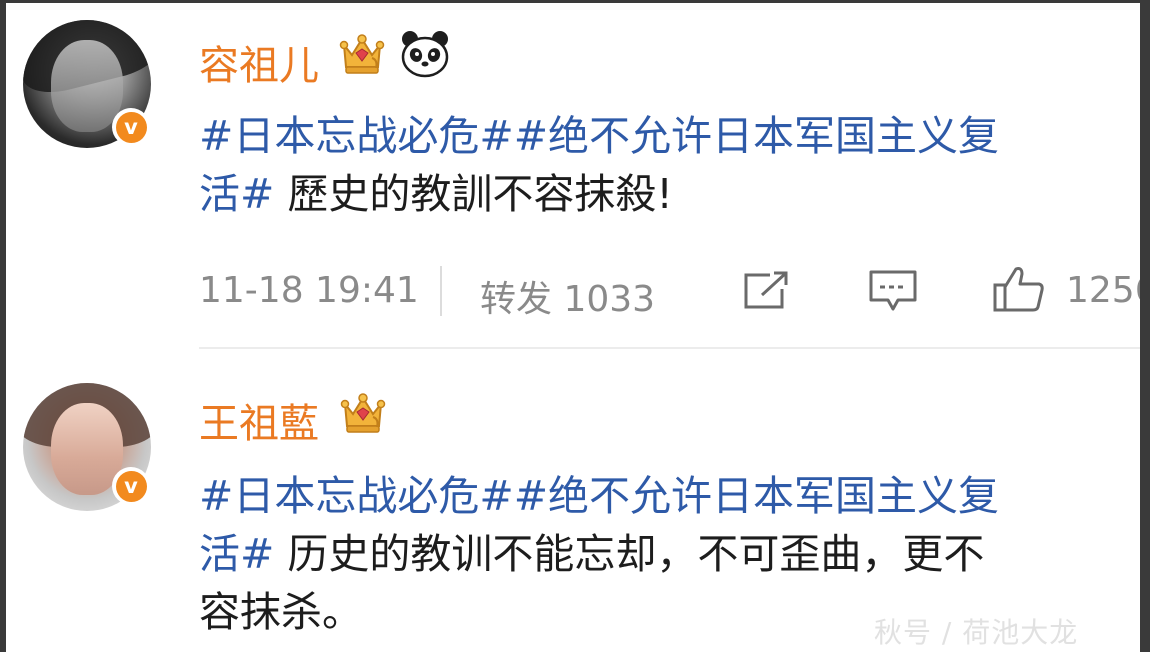 The width and height of the screenshot is (1150, 652). Describe the element at coordinates (669, 348) in the screenshot. I see `post-divider` at that location.